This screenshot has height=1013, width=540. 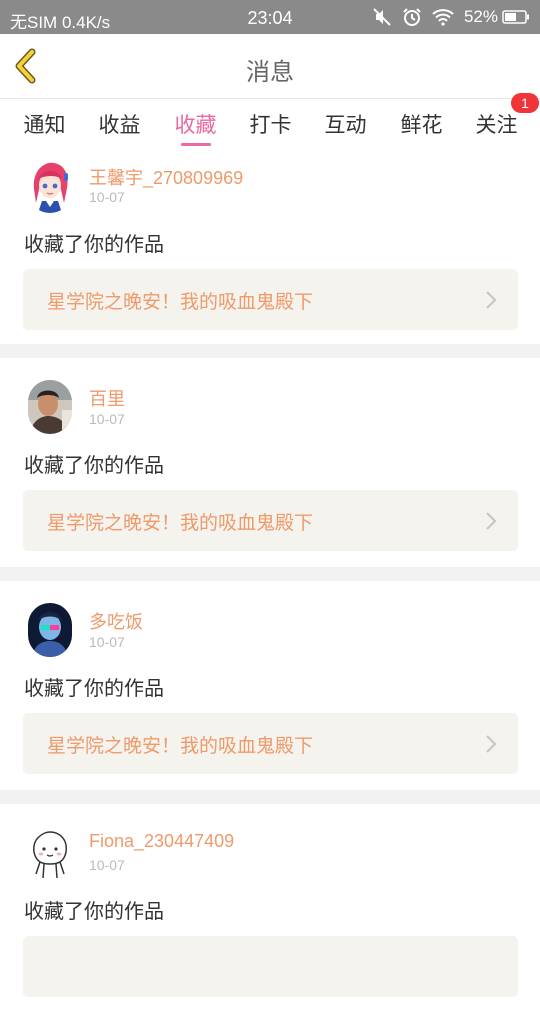 I want to click on tab-bar: 通知 收益 收藏 打卡 互动 鲜花 关注, so click(x=270, y=125).